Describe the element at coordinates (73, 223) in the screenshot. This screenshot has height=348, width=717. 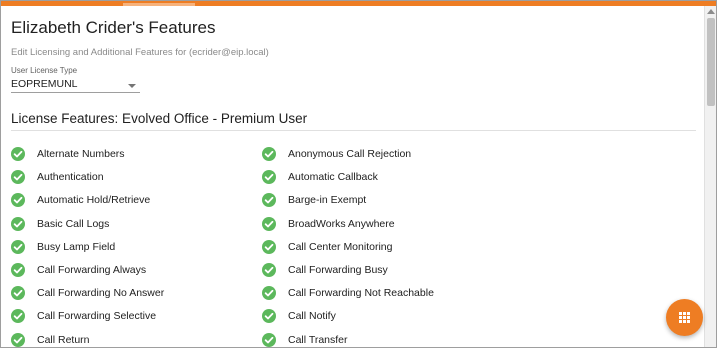
I see `feature-label: Basic Call Logs` at that location.